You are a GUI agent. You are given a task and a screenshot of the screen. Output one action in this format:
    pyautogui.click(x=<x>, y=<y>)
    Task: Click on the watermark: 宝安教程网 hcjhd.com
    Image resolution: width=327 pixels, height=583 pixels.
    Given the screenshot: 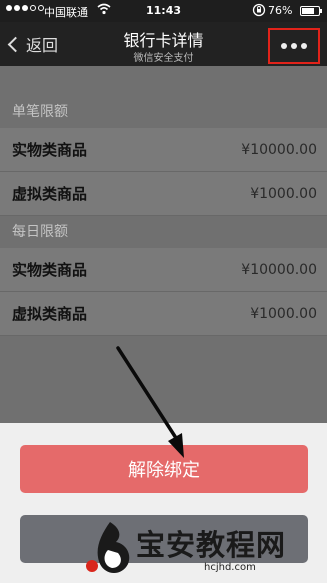 What is the action you would take?
    pyautogui.click(x=200, y=550)
    